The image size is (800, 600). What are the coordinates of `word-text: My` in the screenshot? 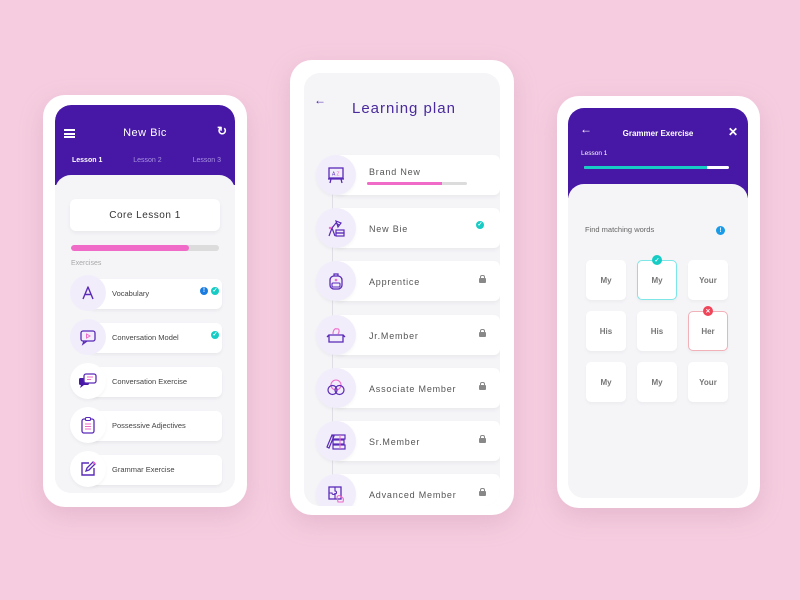 It's located at (657, 280).